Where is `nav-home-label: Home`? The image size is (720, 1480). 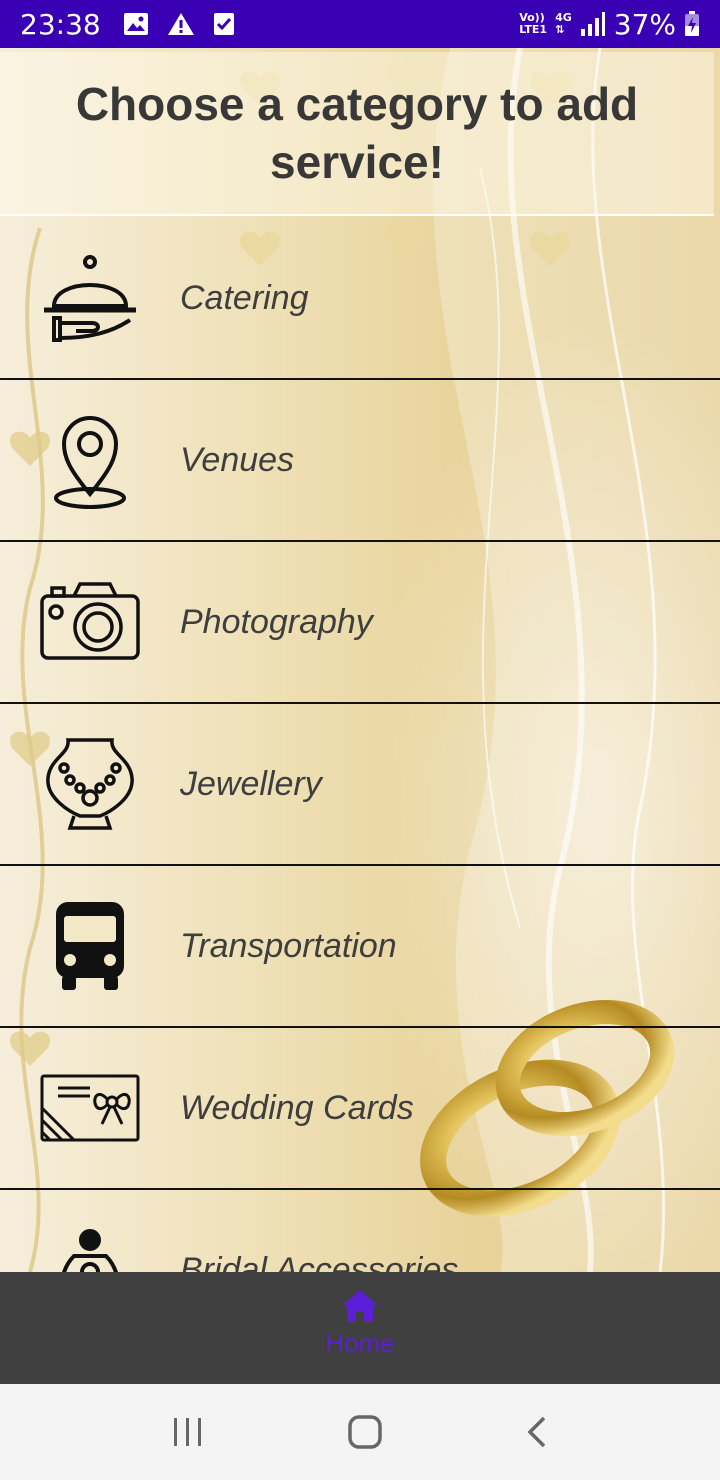
nav-home-label: Home is located at coordinates (360, 1343).